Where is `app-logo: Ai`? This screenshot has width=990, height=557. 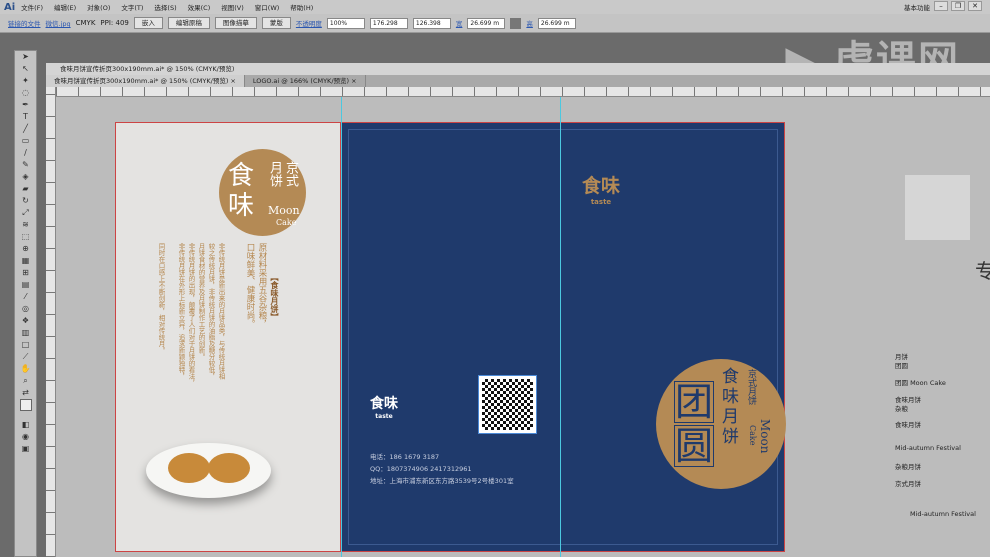 app-logo: Ai is located at coordinates (10, 7).